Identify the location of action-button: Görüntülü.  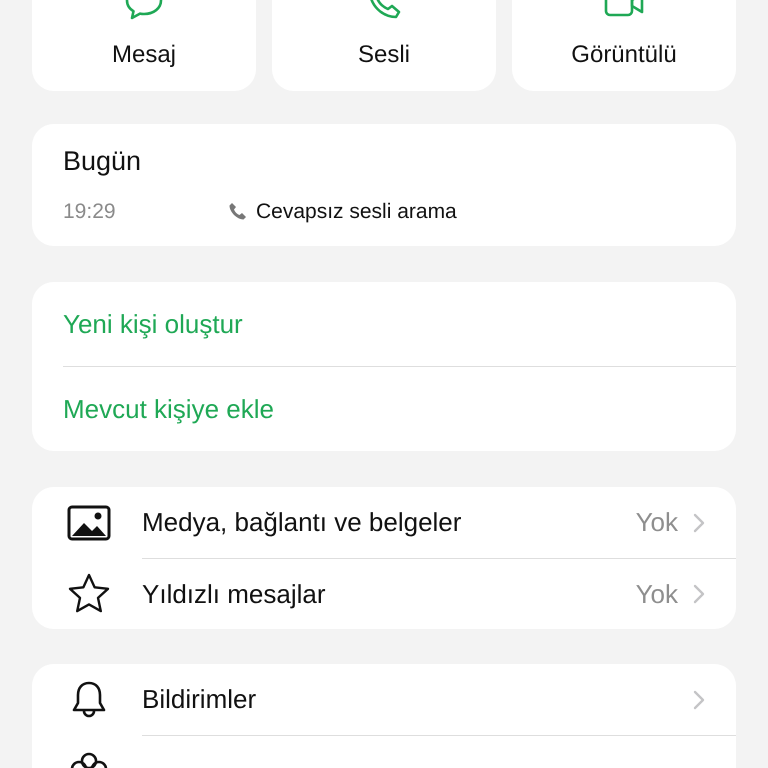
(624, 45).